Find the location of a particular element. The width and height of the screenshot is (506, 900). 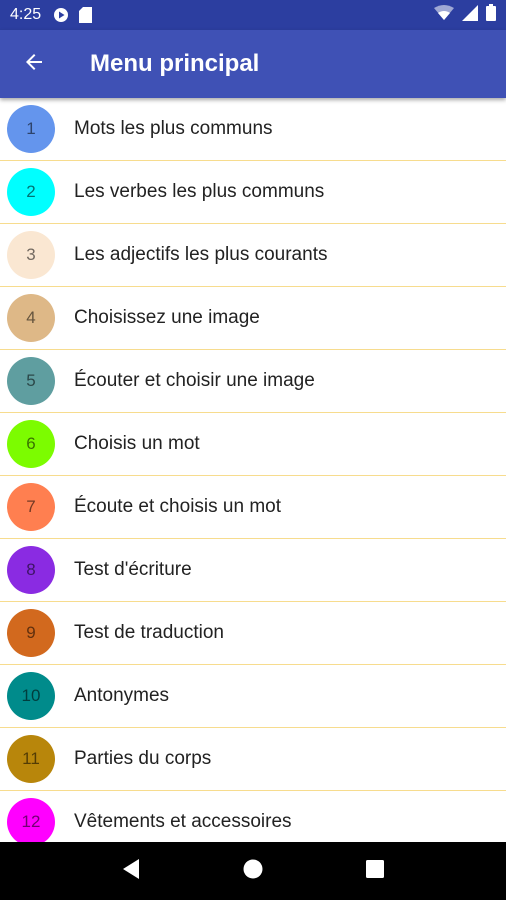

square-recents-icon is located at coordinates (375, 871).